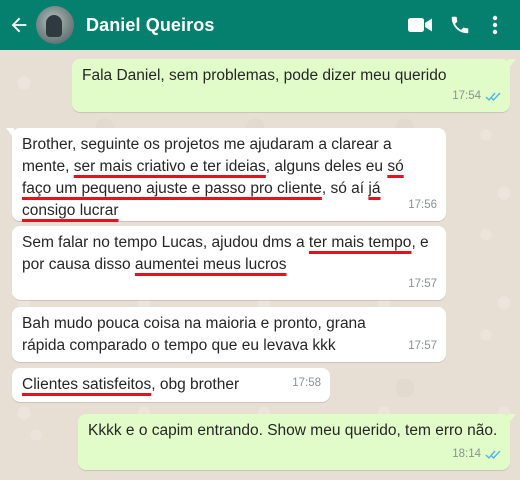 The image size is (520, 480). I want to click on message-time: 17:56, so click(422, 205).